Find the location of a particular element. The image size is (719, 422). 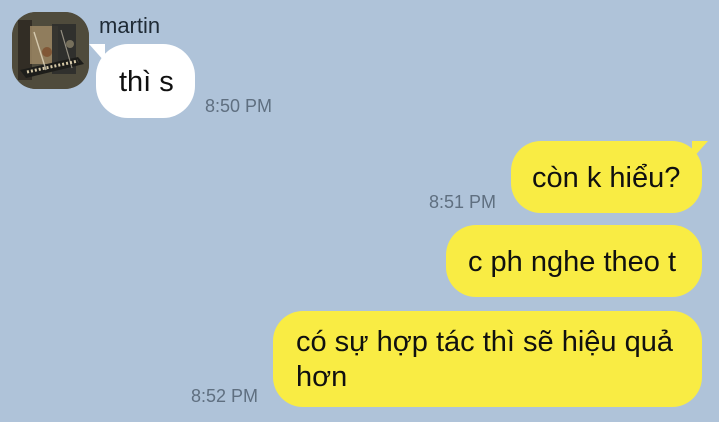

profile-photo-icon is located at coordinates (50, 50).